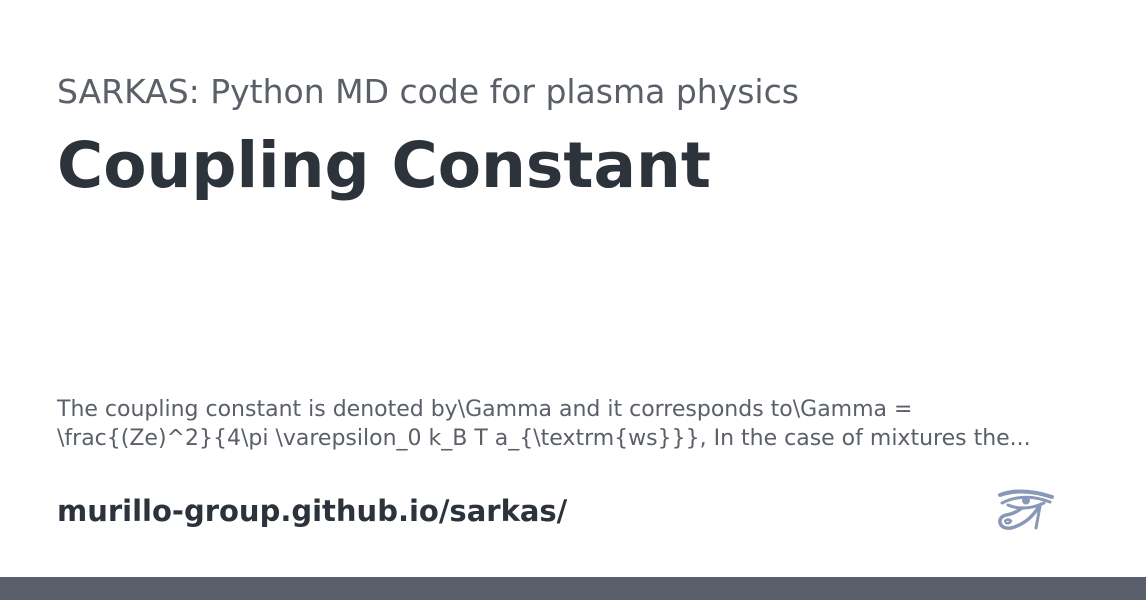 The width and height of the screenshot is (1146, 600). I want to click on site-url: murillo-group.github.io/sarkas/, so click(312, 511).